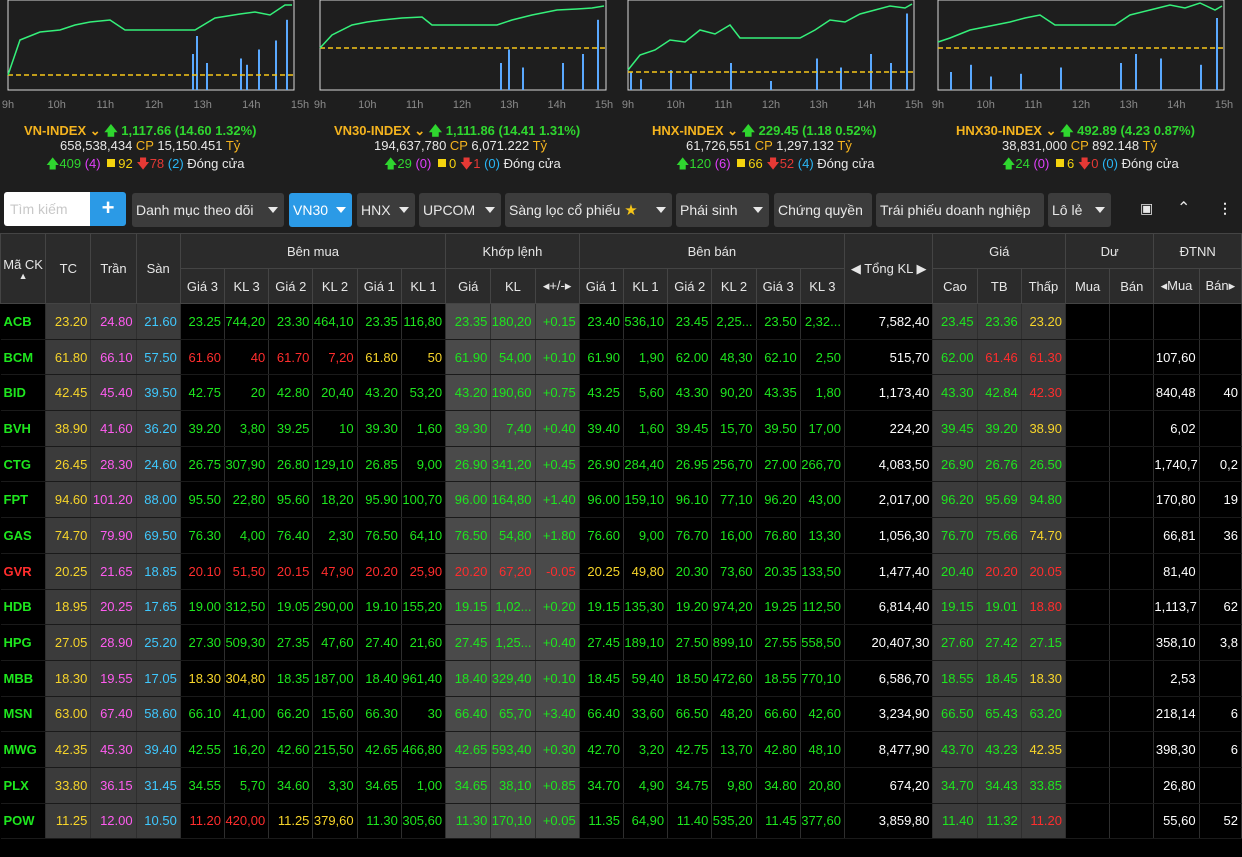  Describe the element at coordinates (23, 428) in the screenshot. I see `cell-symbol: BVH` at that location.